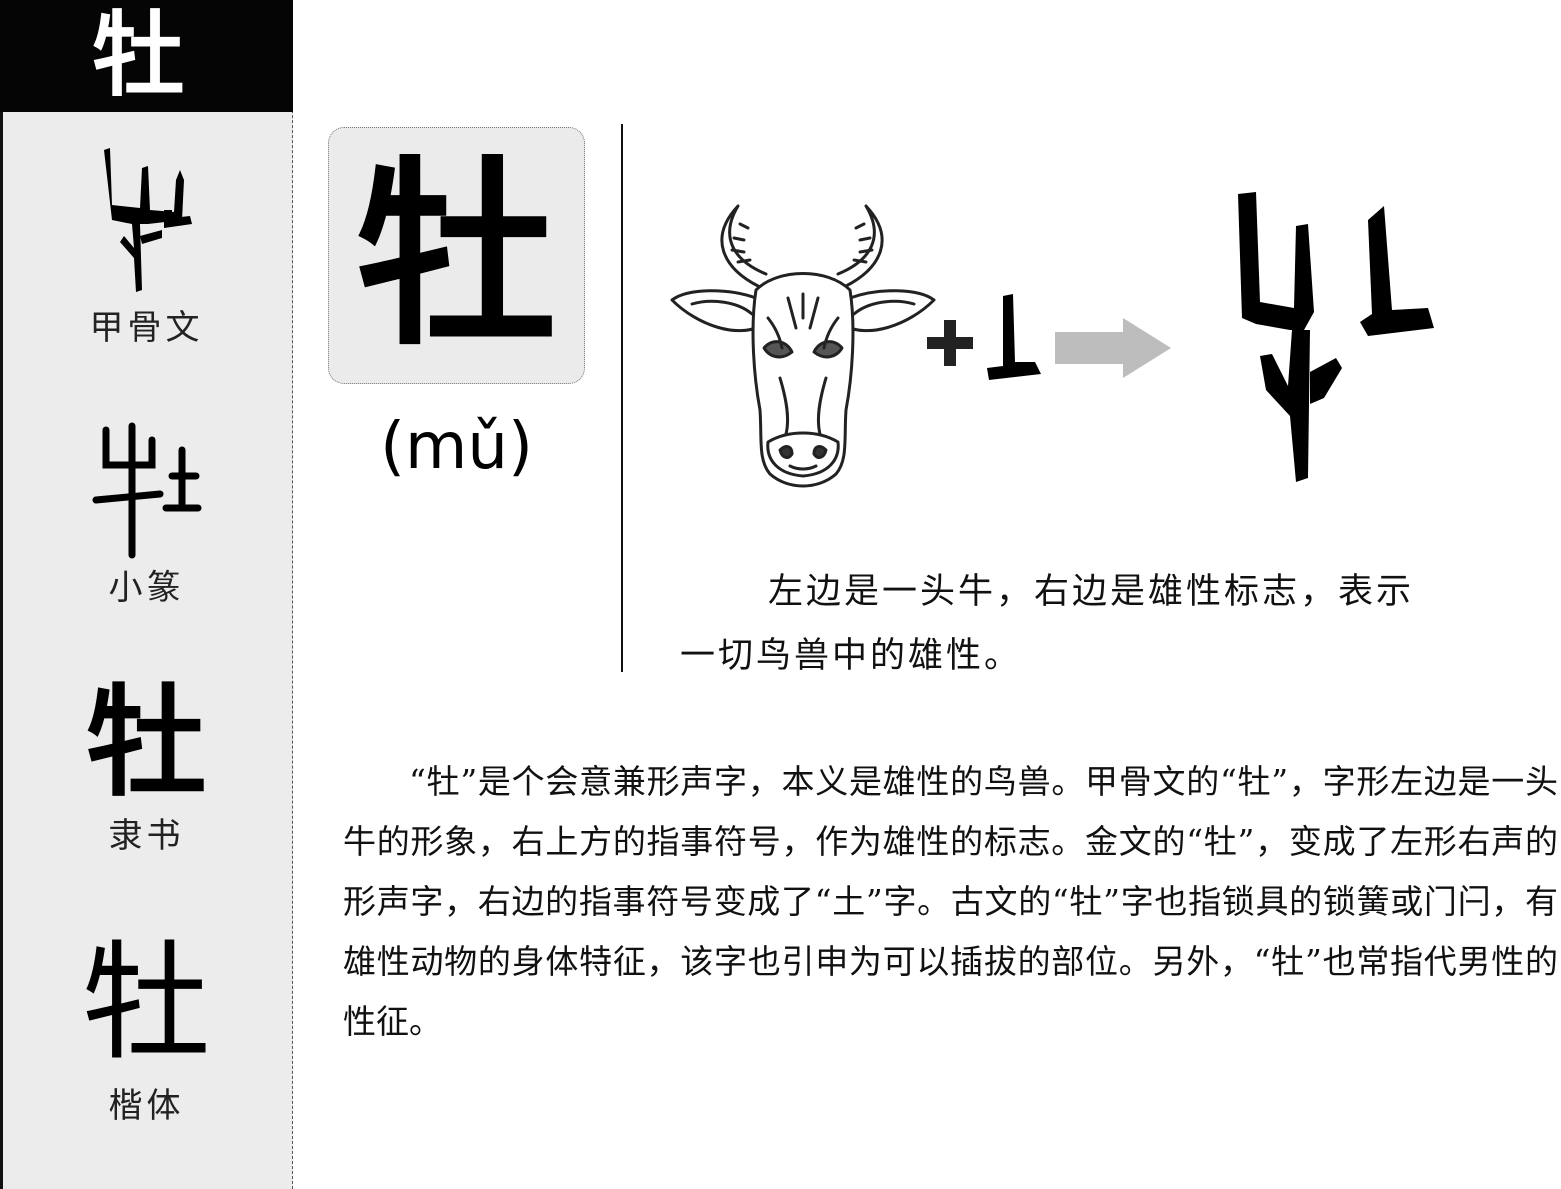  I want to click on ox-head-icon, so click(803, 346).